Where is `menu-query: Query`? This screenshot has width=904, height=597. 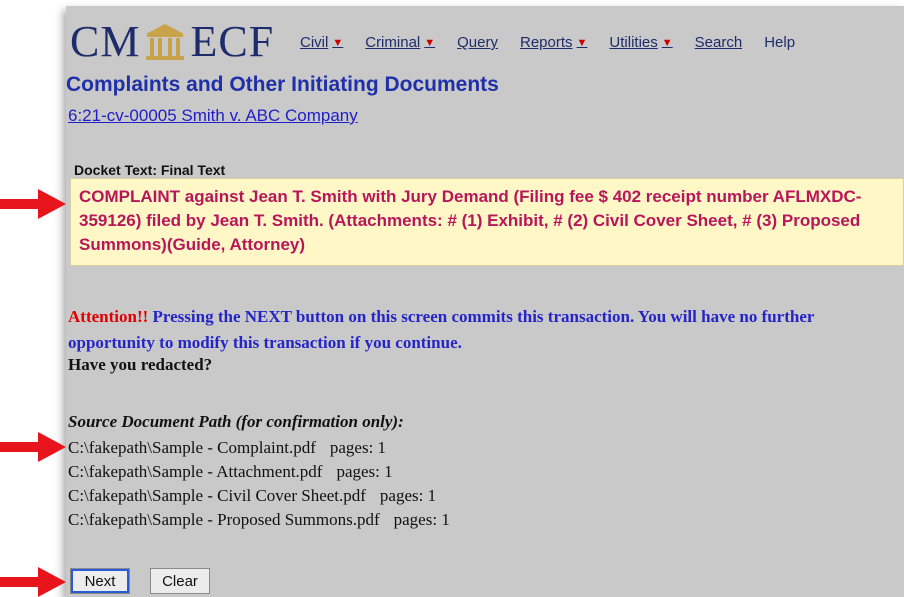 menu-query: Query is located at coordinates (477, 42).